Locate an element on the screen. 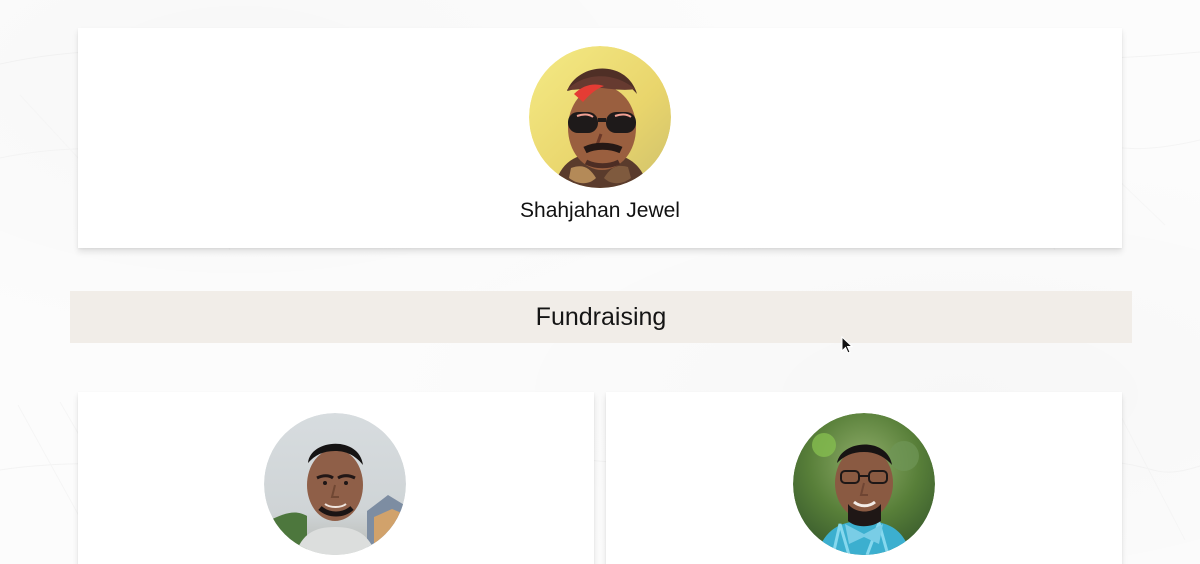 This screenshot has height=564, width=1200. section-heading-band: Fundraising is located at coordinates (601, 317).